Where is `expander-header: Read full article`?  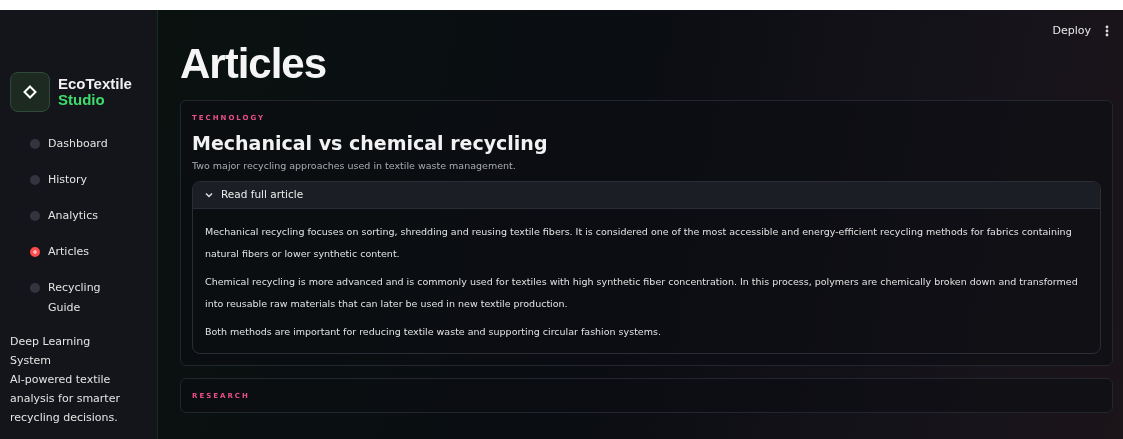 expander-header: Read full article is located at coordinates (646, 195).